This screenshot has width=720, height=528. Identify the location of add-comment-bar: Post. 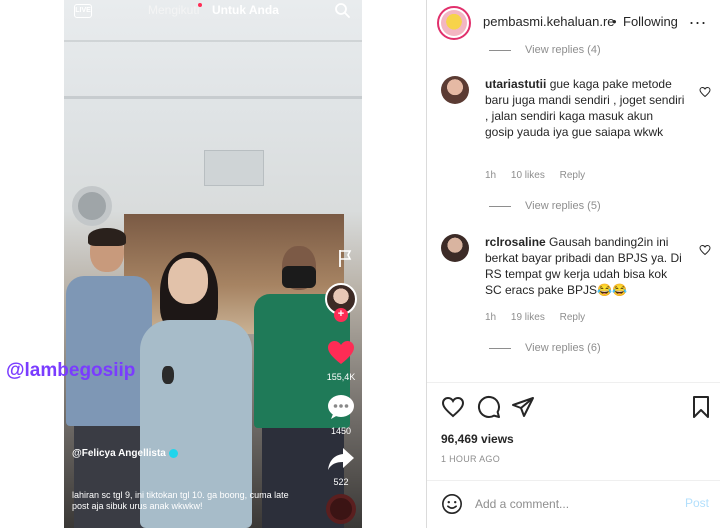
(573, 504).